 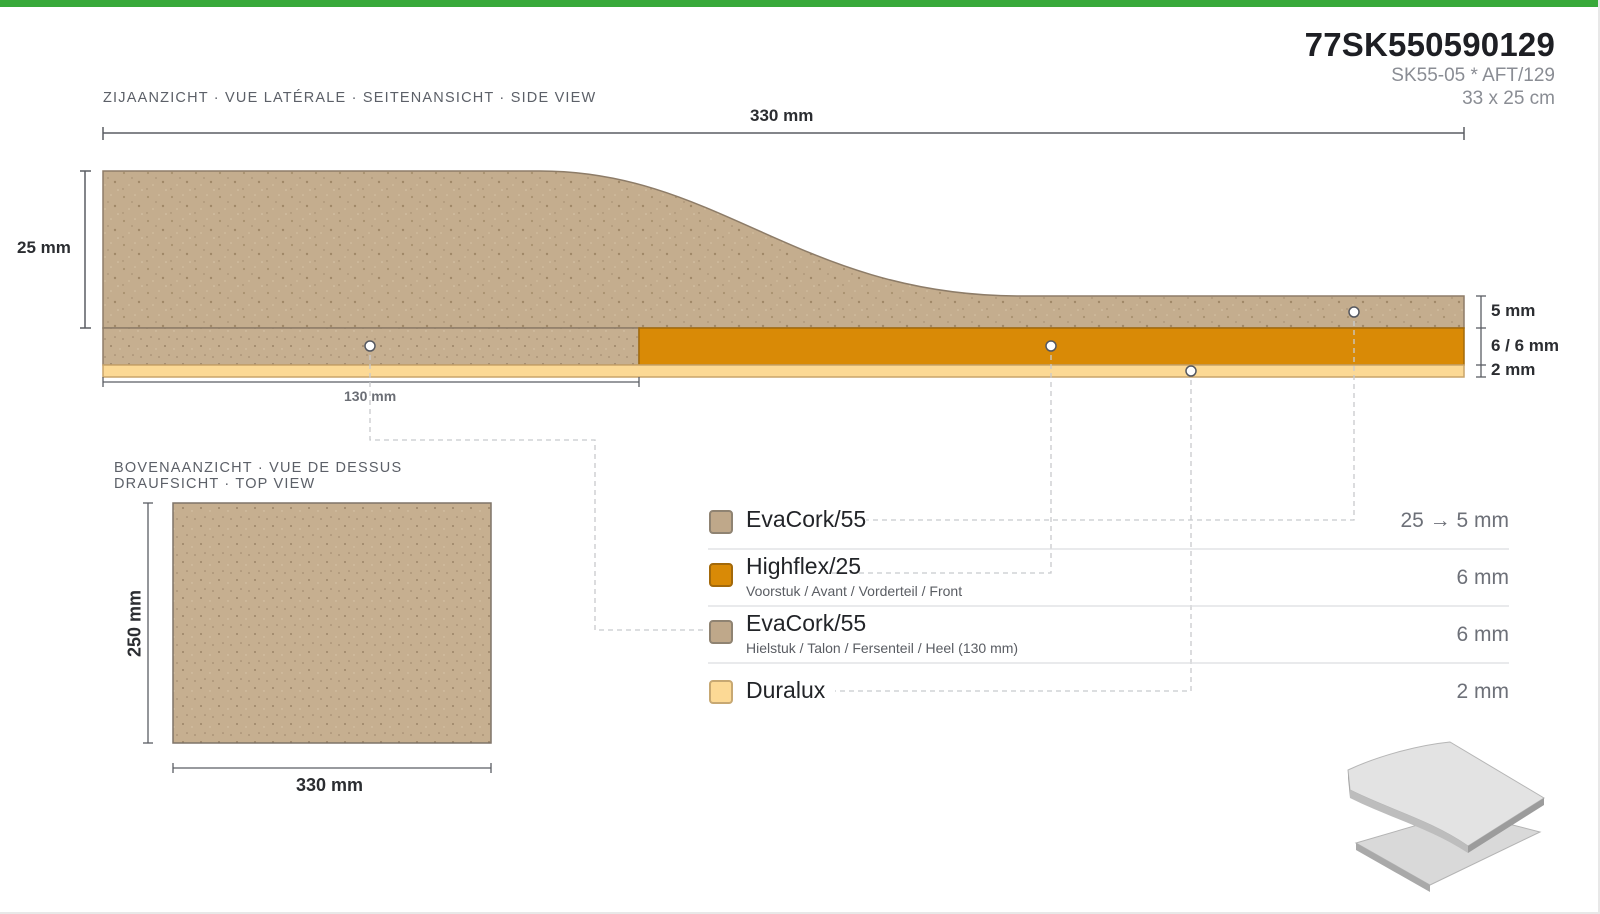 I want to click on top-view-height-label: 250 mm, so click(x=134, y=623).